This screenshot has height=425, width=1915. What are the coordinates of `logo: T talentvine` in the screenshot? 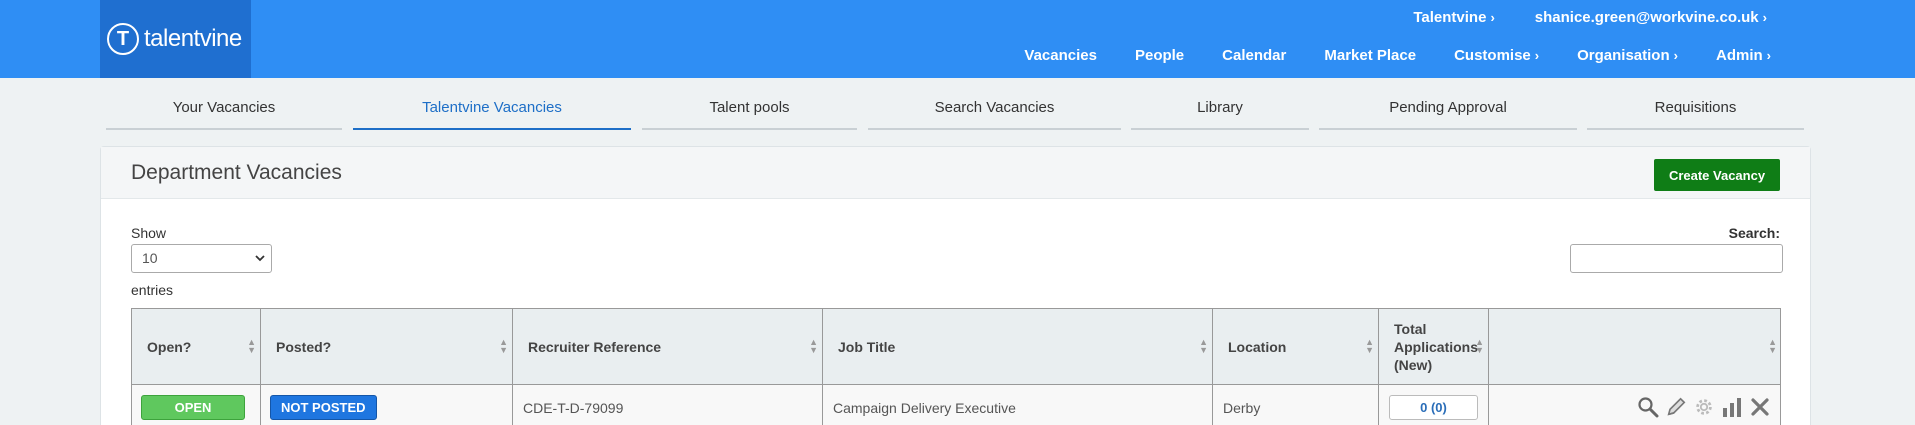 It's located at (175, 39).